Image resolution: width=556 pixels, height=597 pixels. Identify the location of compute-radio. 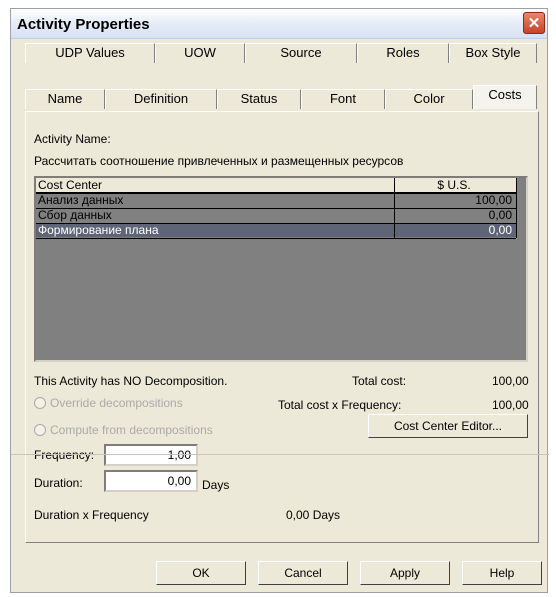
(40, 430).